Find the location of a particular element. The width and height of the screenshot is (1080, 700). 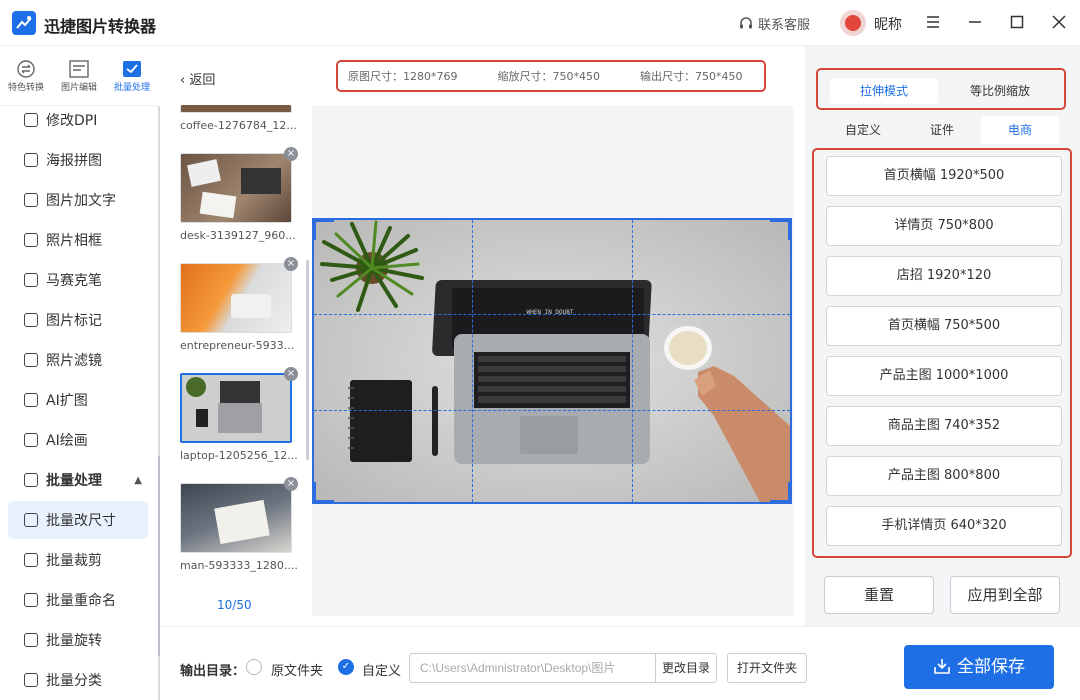

sidebar-item-frame: 照片相框 is located at coordinates (78, 240).